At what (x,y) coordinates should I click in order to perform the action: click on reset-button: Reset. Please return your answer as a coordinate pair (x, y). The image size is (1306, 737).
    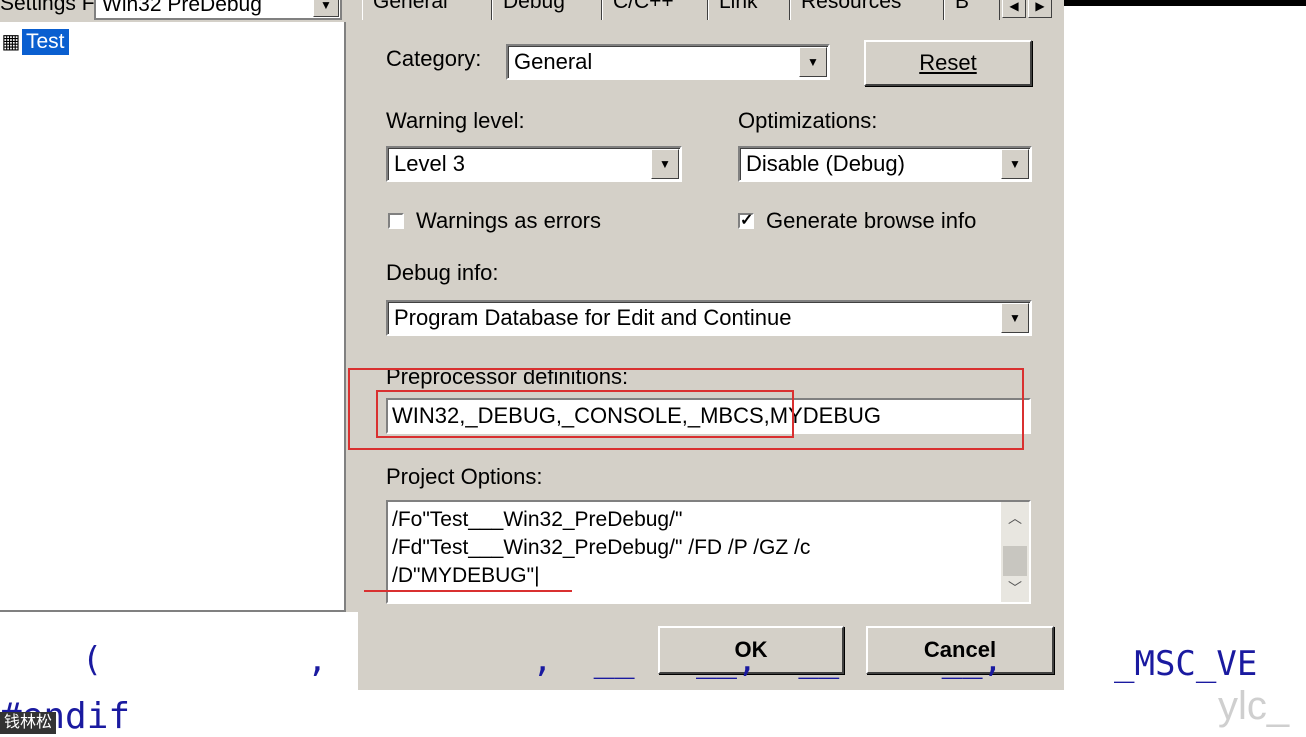
    Looking at the image, I should click on (948, 63).